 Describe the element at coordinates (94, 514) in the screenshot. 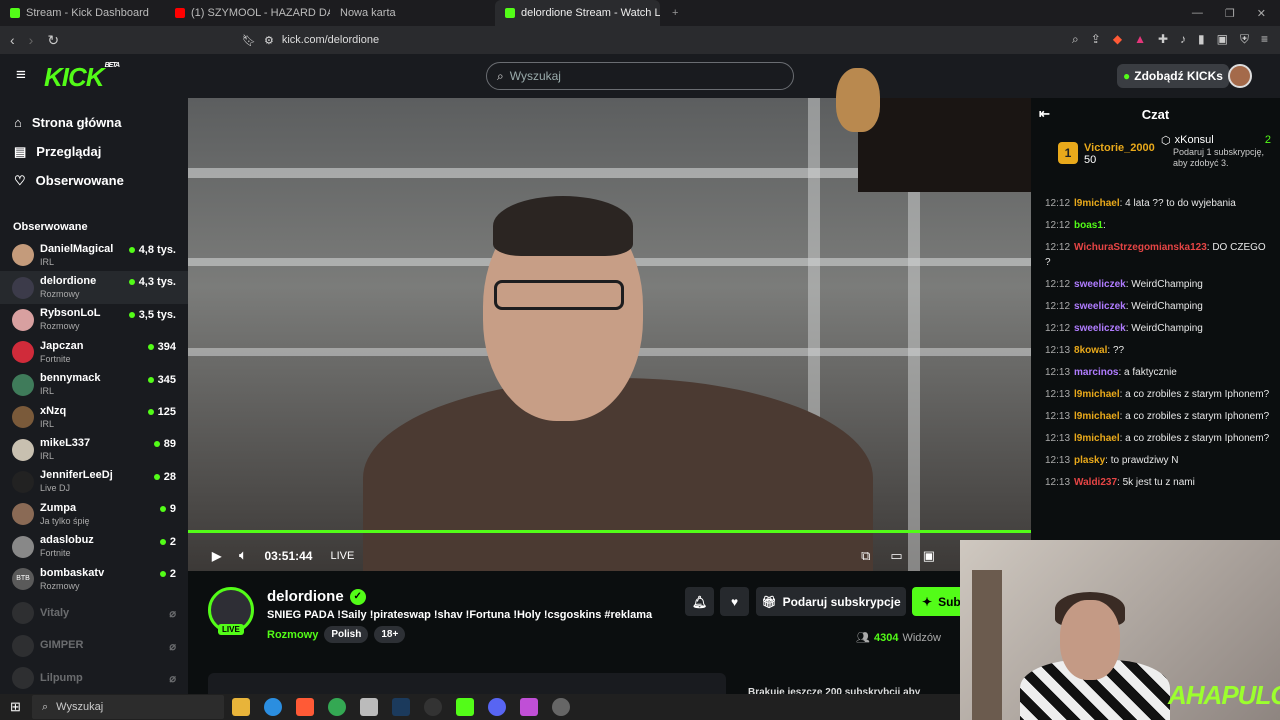

I see `followed-channel: Zumpa Ja tylko śpię 9` at that location.